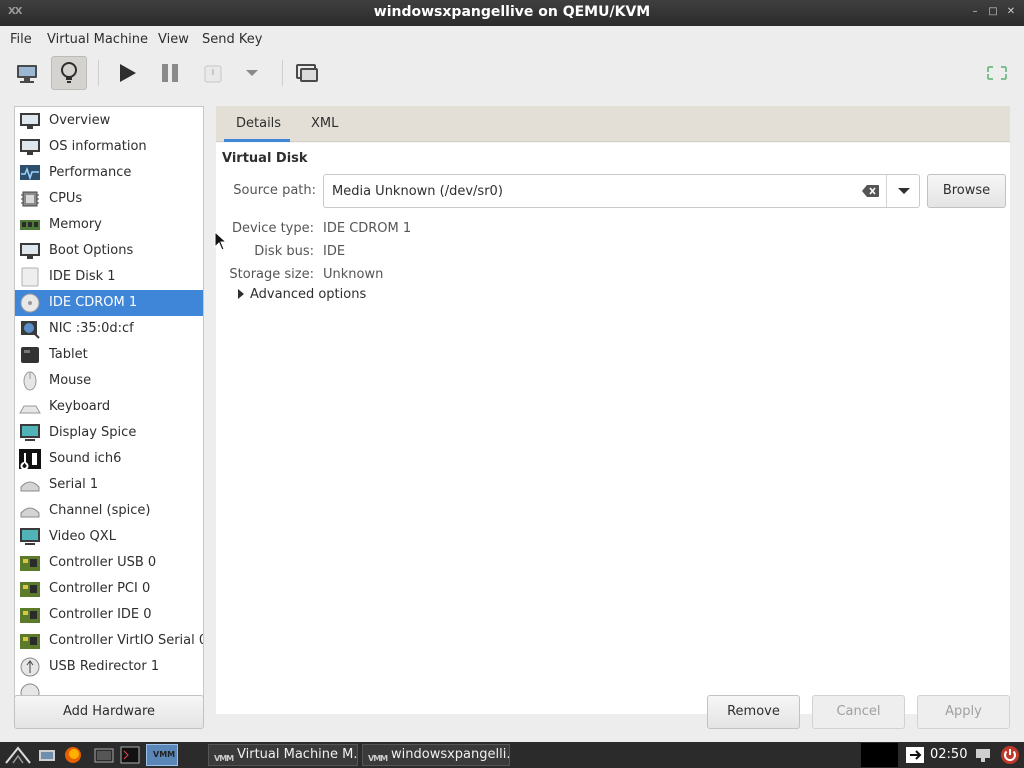 The width and height of the screenshot is (1024, 768). I want to click on details-button, so click(69, 73).